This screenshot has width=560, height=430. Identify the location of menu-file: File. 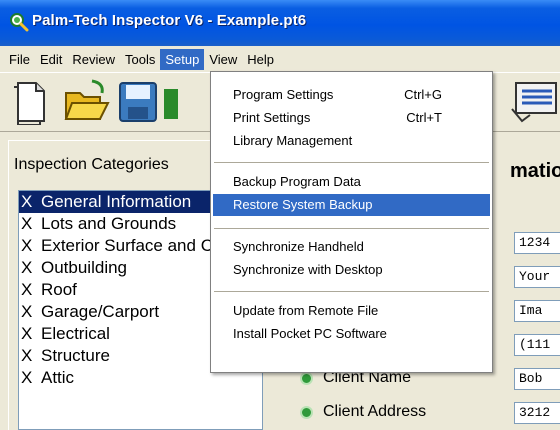
(19, 59).